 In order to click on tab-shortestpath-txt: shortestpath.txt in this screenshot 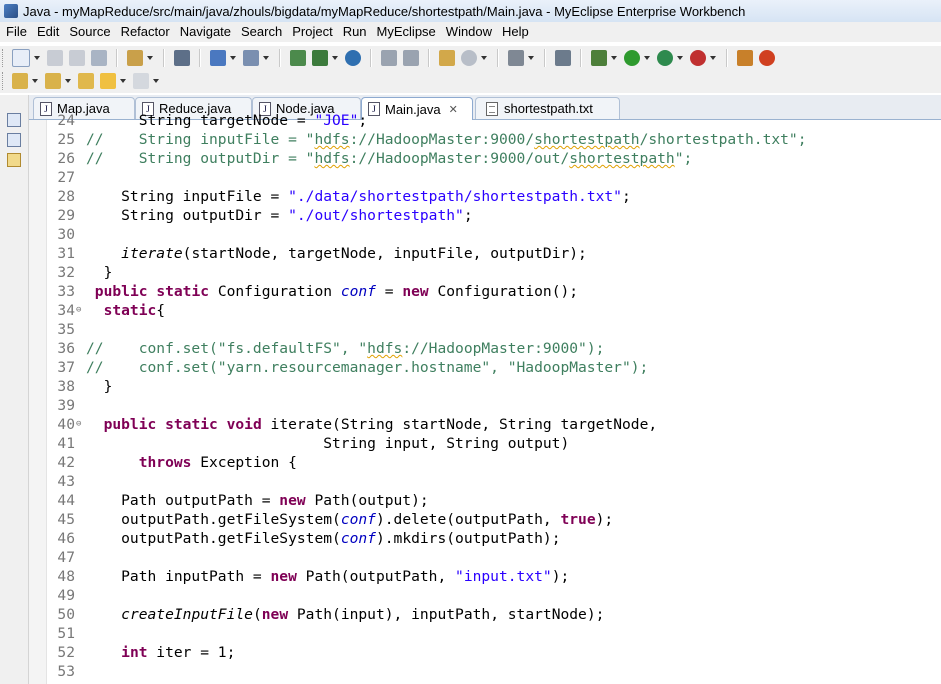, I will do `click(547, 108)`.